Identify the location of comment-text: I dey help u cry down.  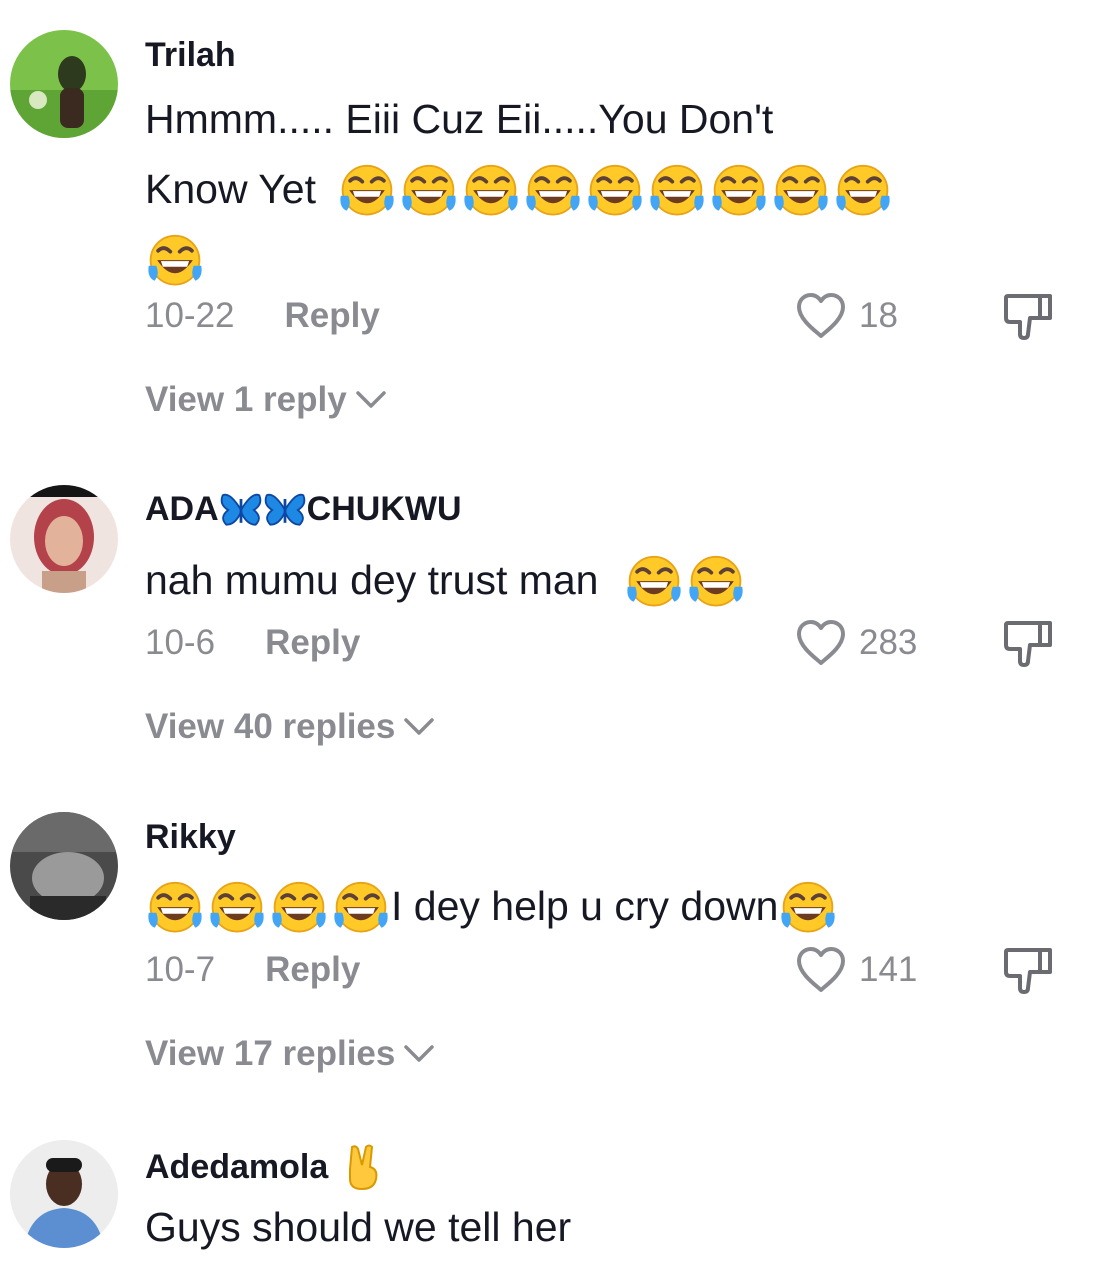
(545, 906).